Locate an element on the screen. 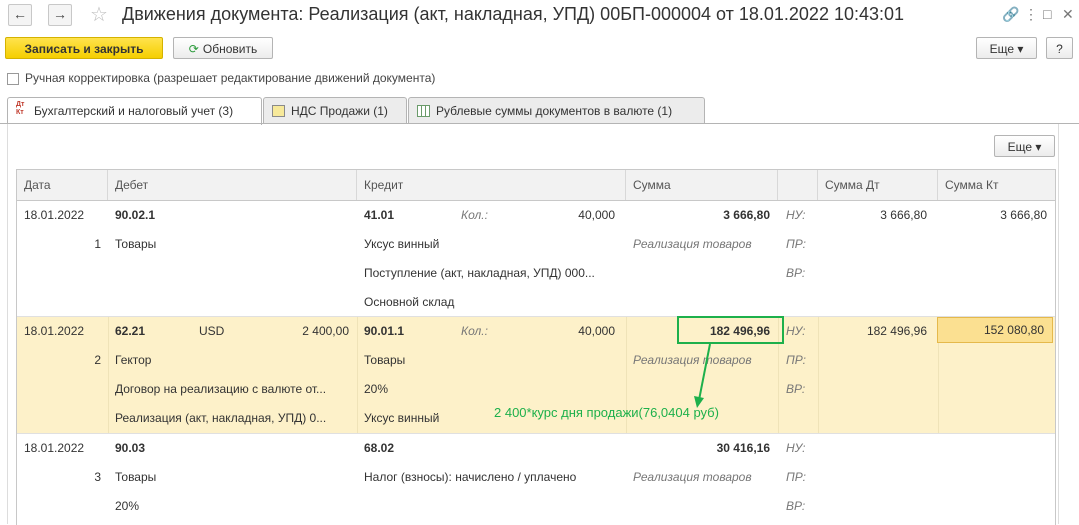 Image resolution: width=1079 pixels, height=525 pixels. column-debit: Дебет is located at coordinates (232, 185).